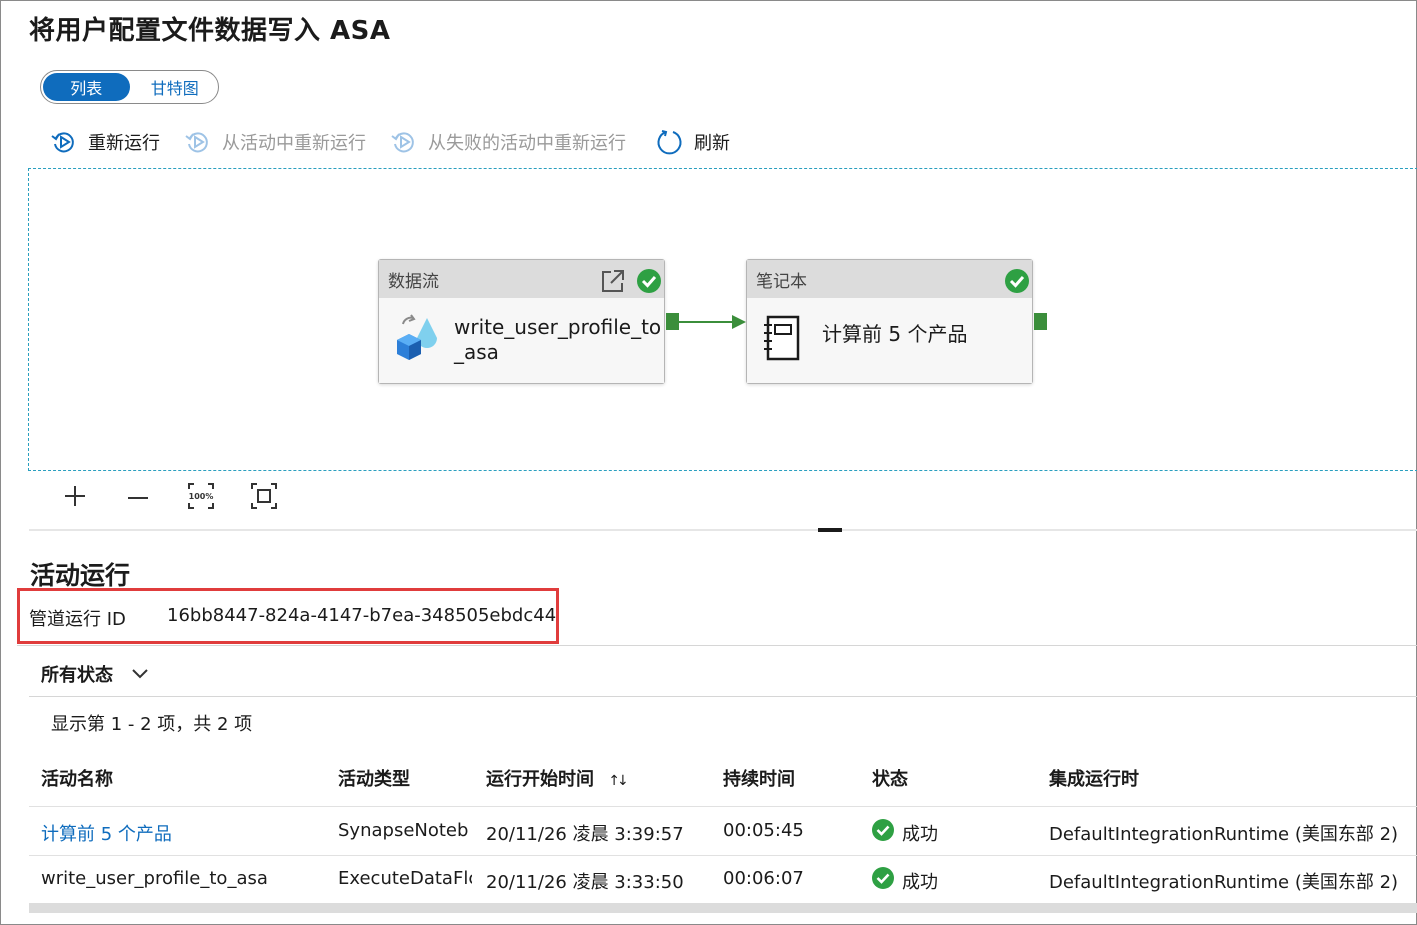 This screenshot has width=1417, height=925. I want to click on col-status: 状态, so click(890, 778).